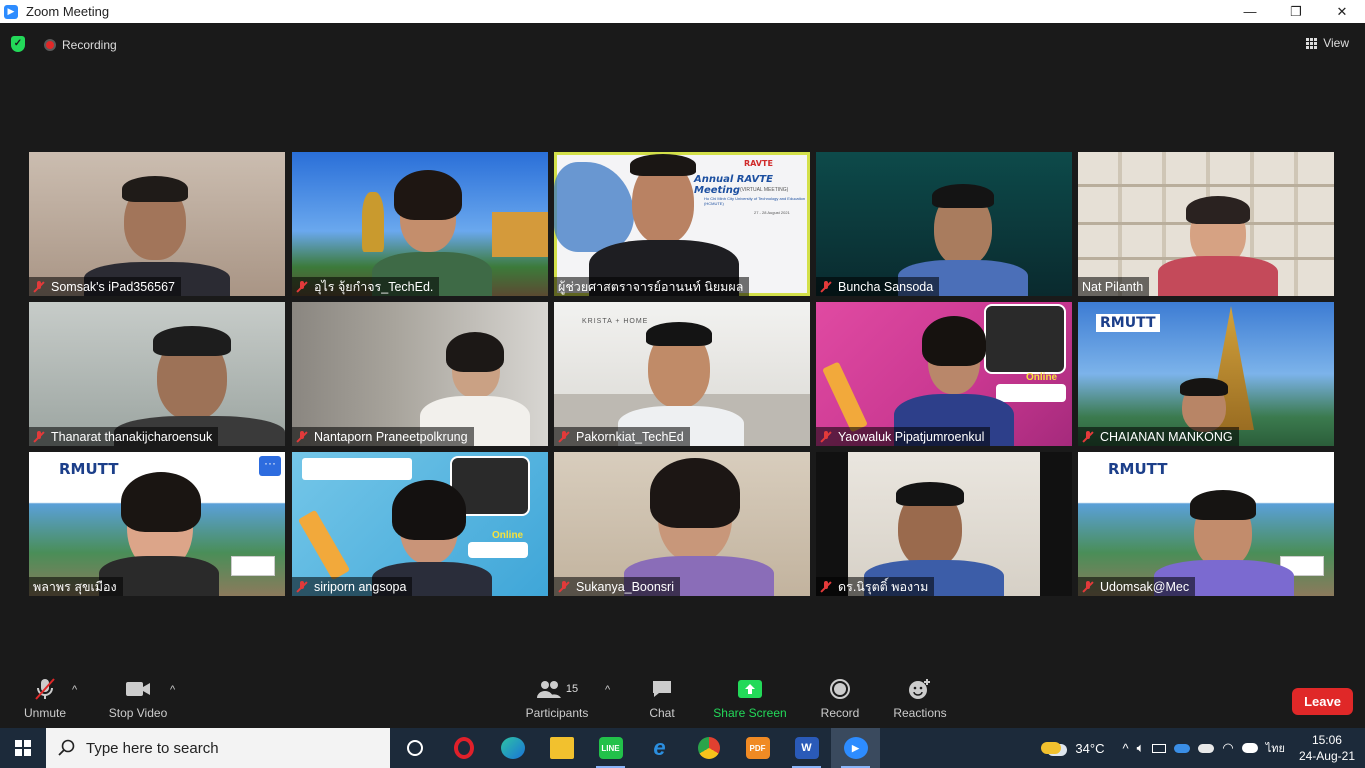  I want to click on participant-name-bar: Nat Pilanth, so click(1114, 286).